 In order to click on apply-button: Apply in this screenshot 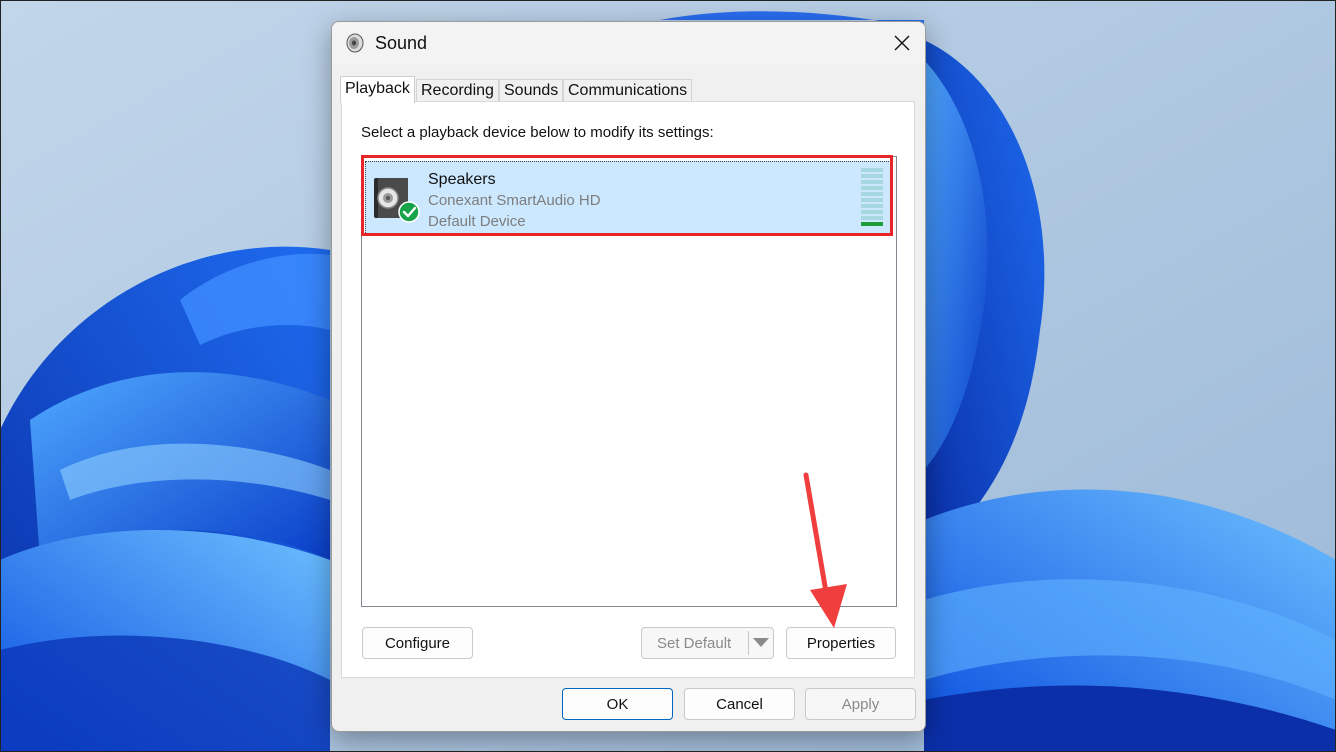, I will do `click(860, 704)`.